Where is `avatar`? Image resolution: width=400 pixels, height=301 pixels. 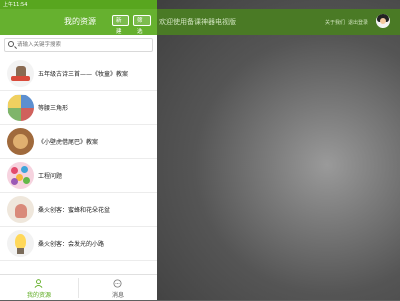 avatar is located at coordinates (383, 21).